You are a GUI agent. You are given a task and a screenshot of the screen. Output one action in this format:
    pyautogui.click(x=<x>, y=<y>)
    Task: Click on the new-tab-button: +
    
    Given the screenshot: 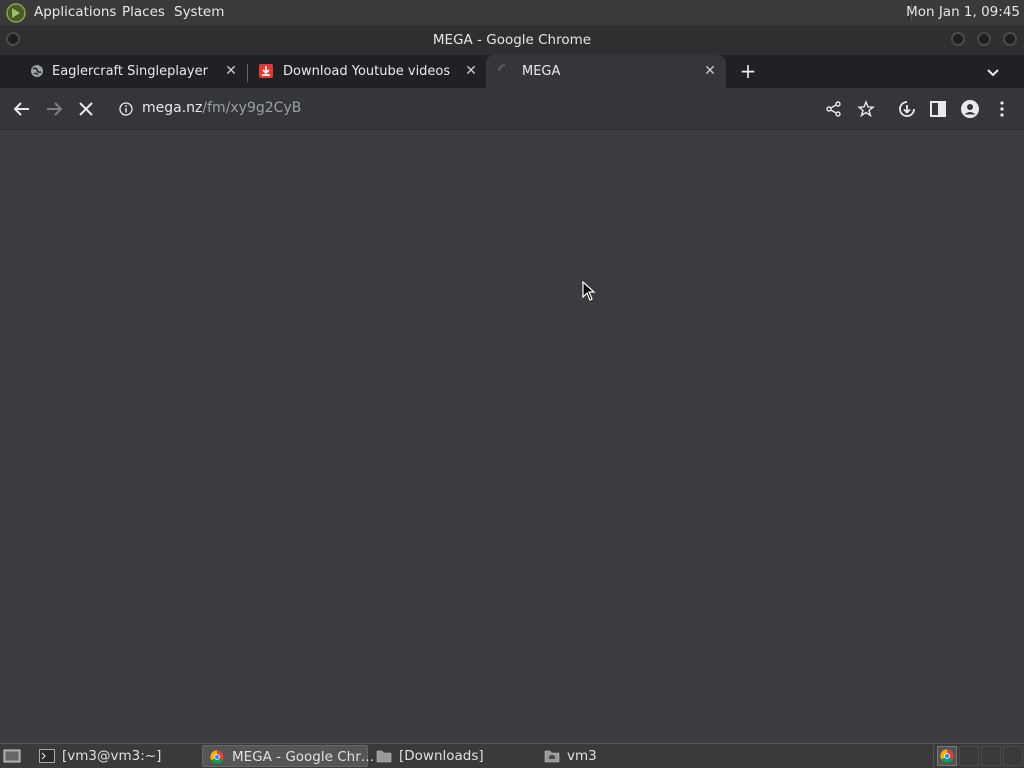 What is the action you would take?
    pyautogui.click(x=748, y=71)
    